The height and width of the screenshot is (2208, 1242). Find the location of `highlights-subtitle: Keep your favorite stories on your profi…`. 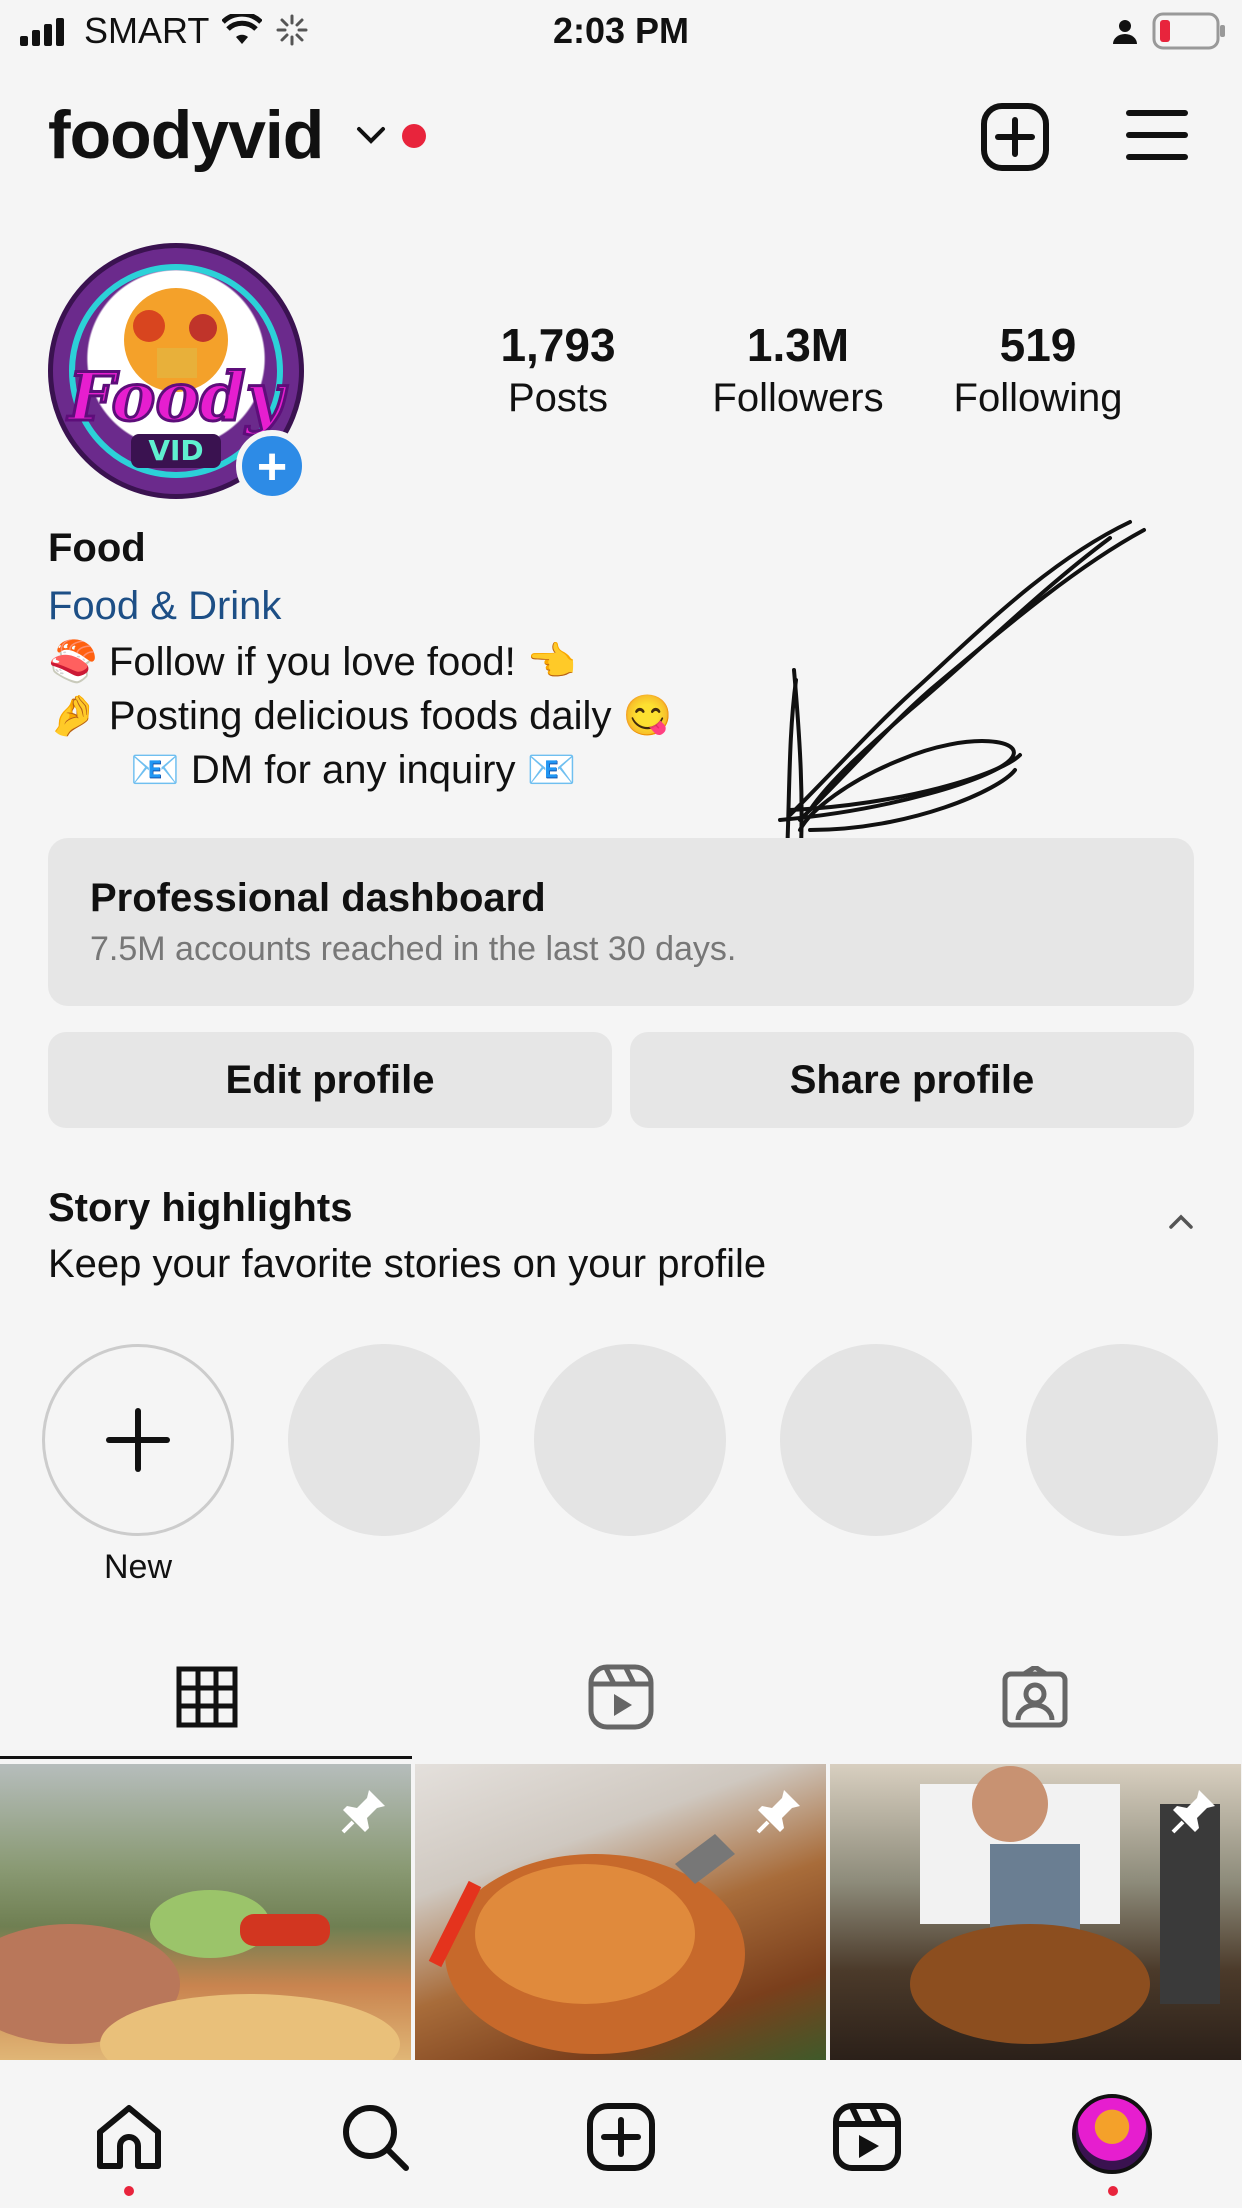

highlights-subtitle: Keep your favorite stories on your profi… is located at coordinates (407, 1264).